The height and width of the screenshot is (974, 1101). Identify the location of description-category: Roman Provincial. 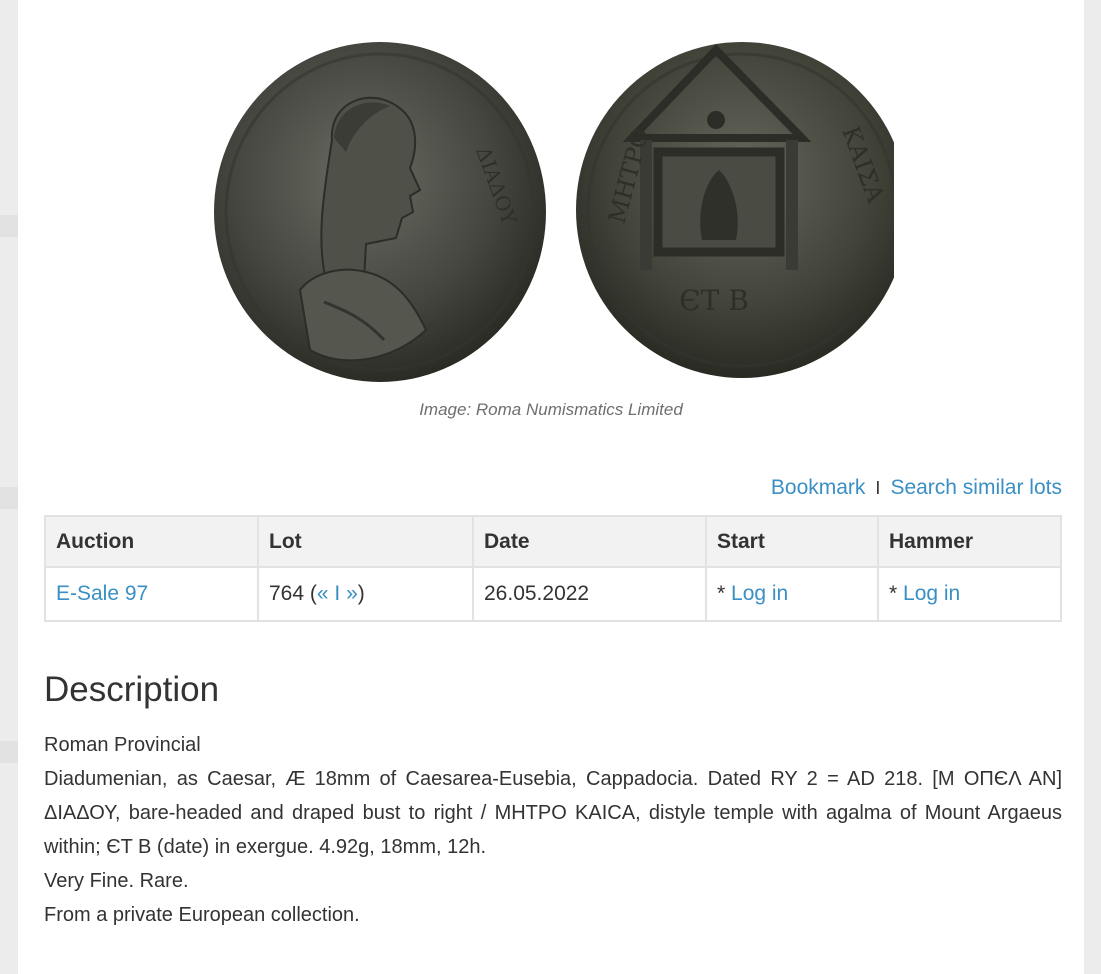
(122, 745).